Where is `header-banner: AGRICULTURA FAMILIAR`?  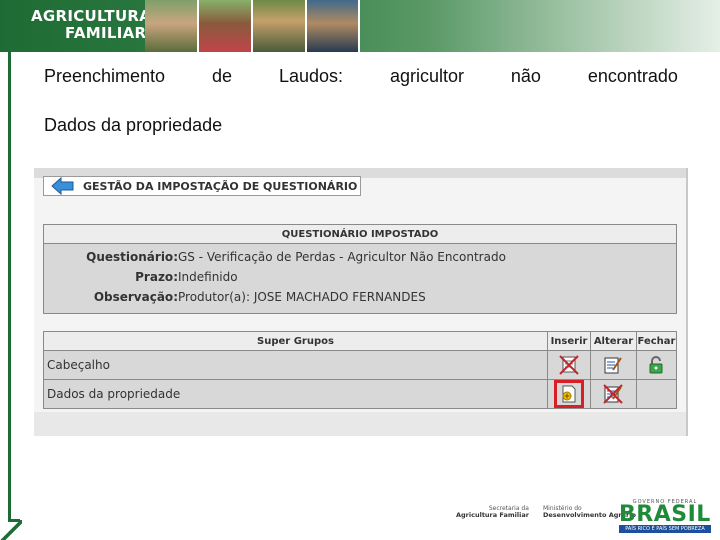 header-banner: AGRICULTURA FAMILIAR is located at coordinates (360, 26).